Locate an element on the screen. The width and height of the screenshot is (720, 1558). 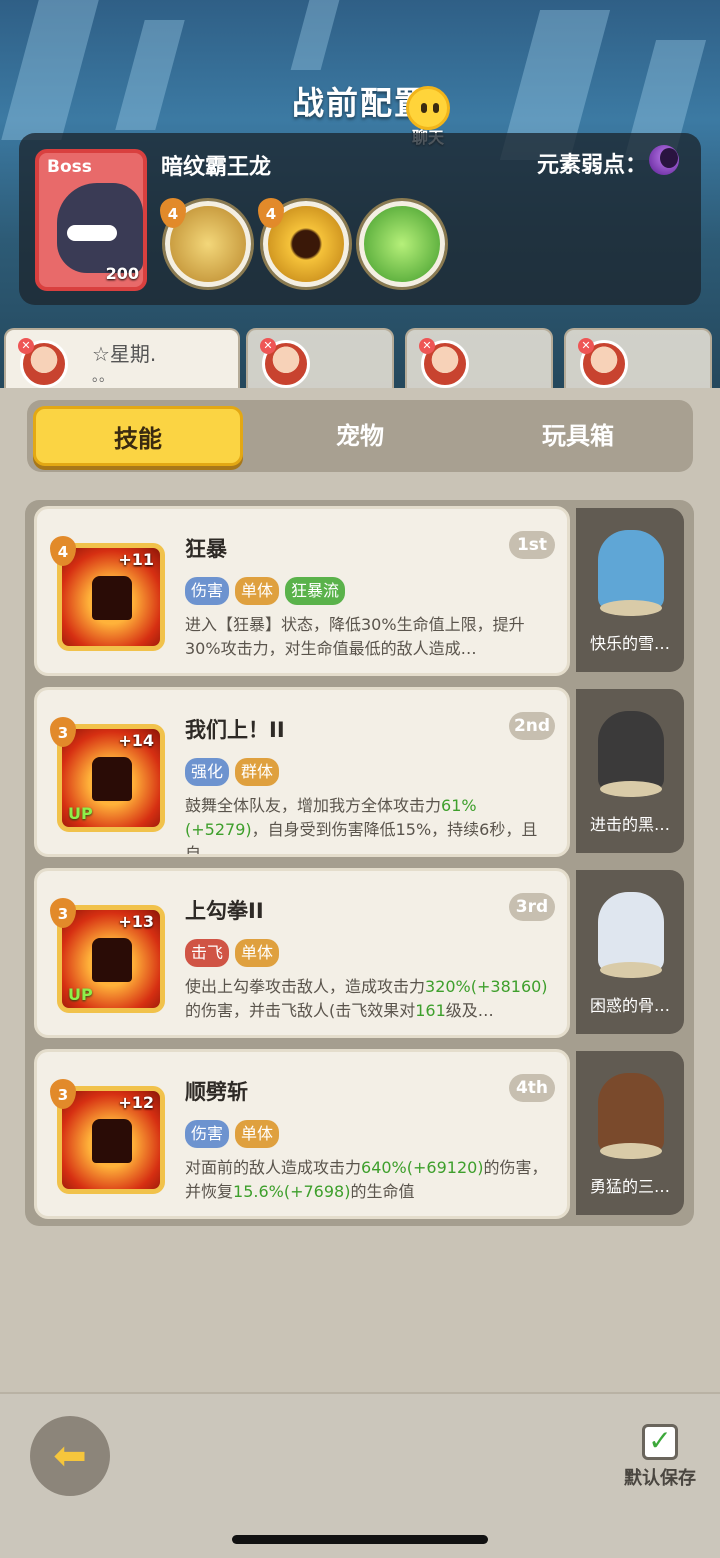
skill-tag: 击飞 is located at coordinates (207, 953).